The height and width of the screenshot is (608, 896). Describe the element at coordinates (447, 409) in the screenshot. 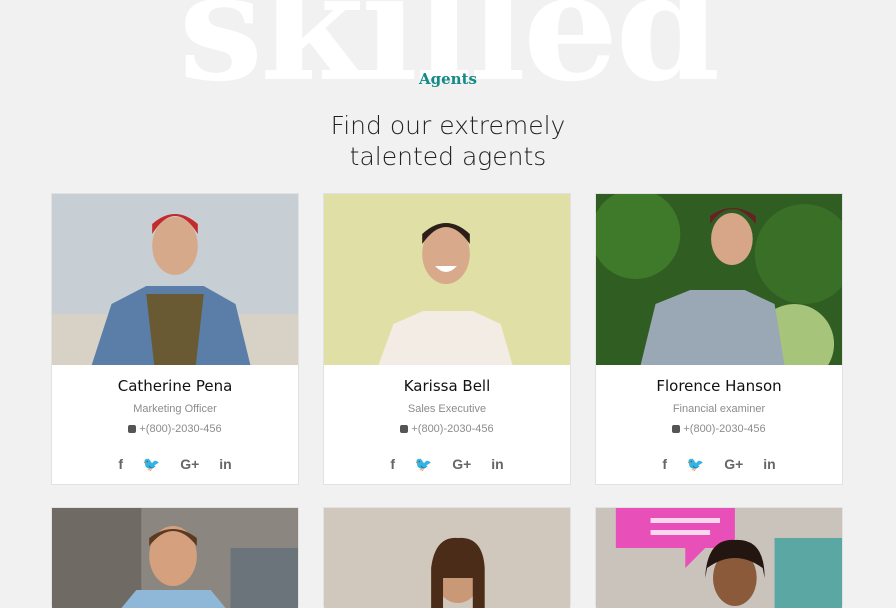

I see `agent-position: Sales Executive` at that location.